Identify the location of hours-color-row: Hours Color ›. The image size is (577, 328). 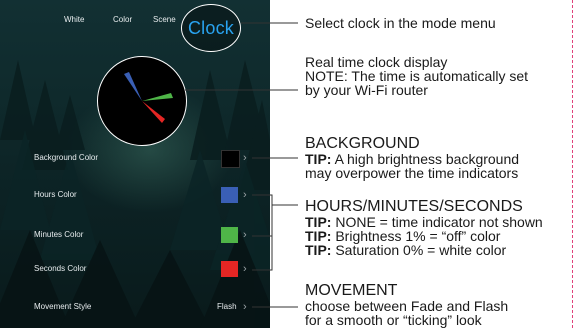
(135, 196).